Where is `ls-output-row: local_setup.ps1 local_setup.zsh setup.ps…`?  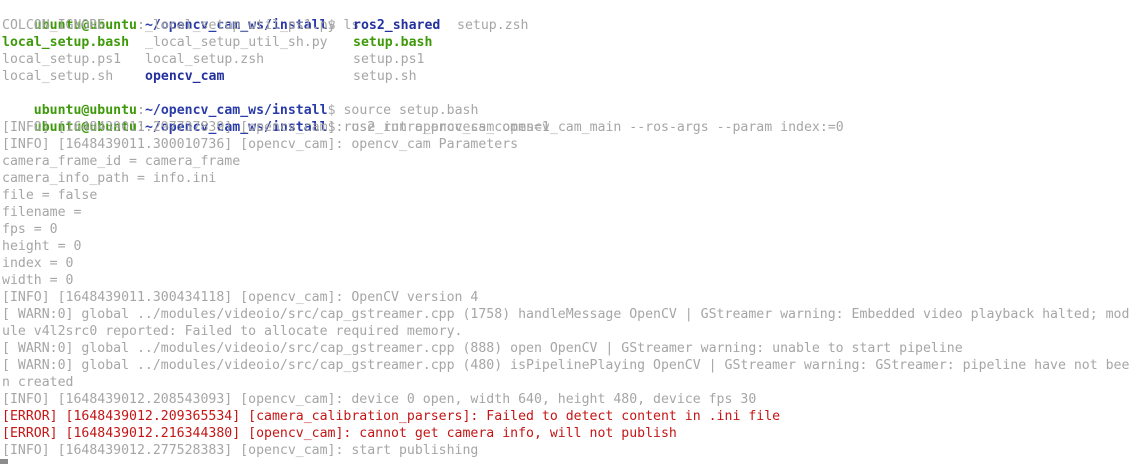
ls-output-row: local_setup.ps1 local_setup.zsh setup.ps… is located at coordinates (213, 59).